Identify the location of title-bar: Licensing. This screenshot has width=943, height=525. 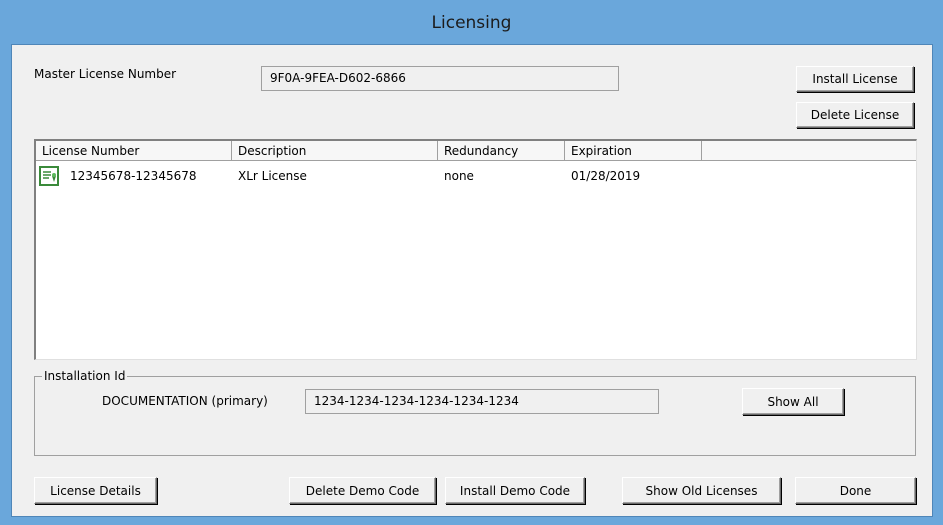
(471, 22).